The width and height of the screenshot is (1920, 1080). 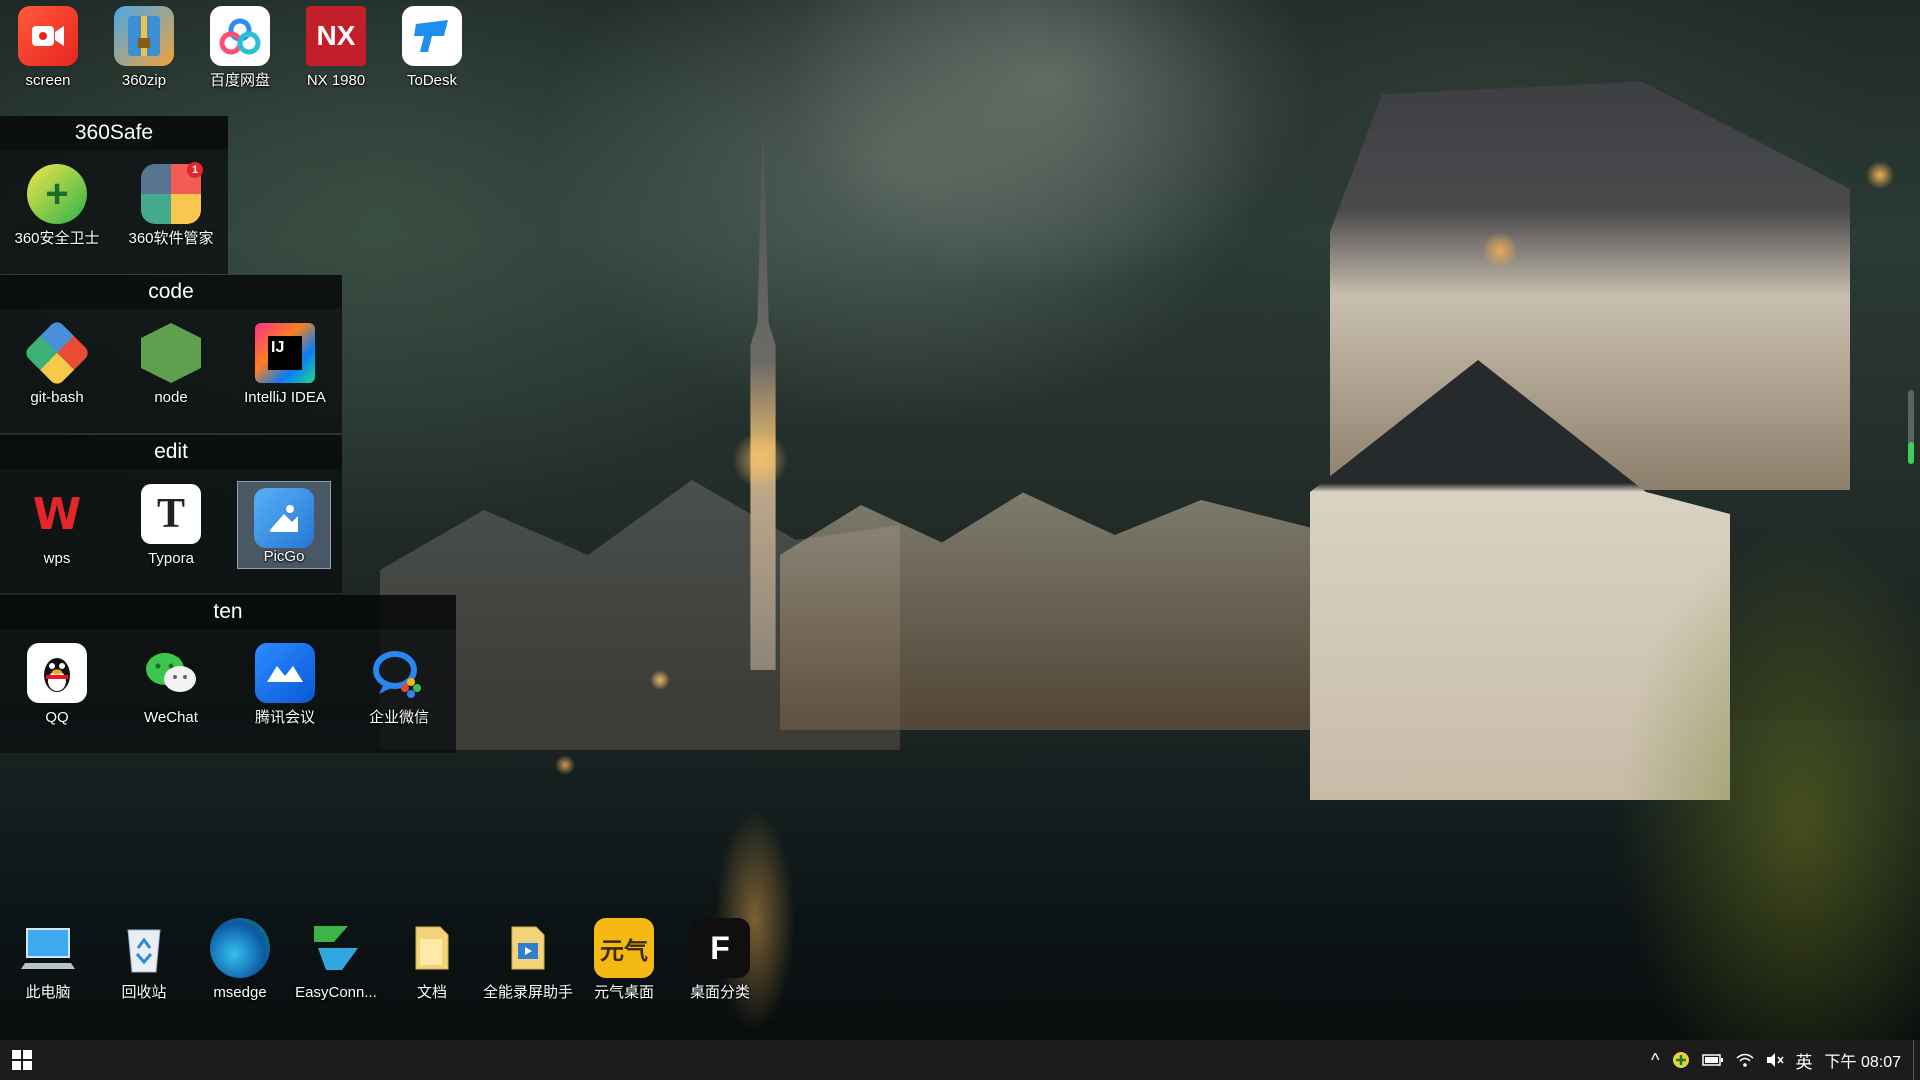 I want to click on nx-cad-icon: NX, so click(x=336, y=36).